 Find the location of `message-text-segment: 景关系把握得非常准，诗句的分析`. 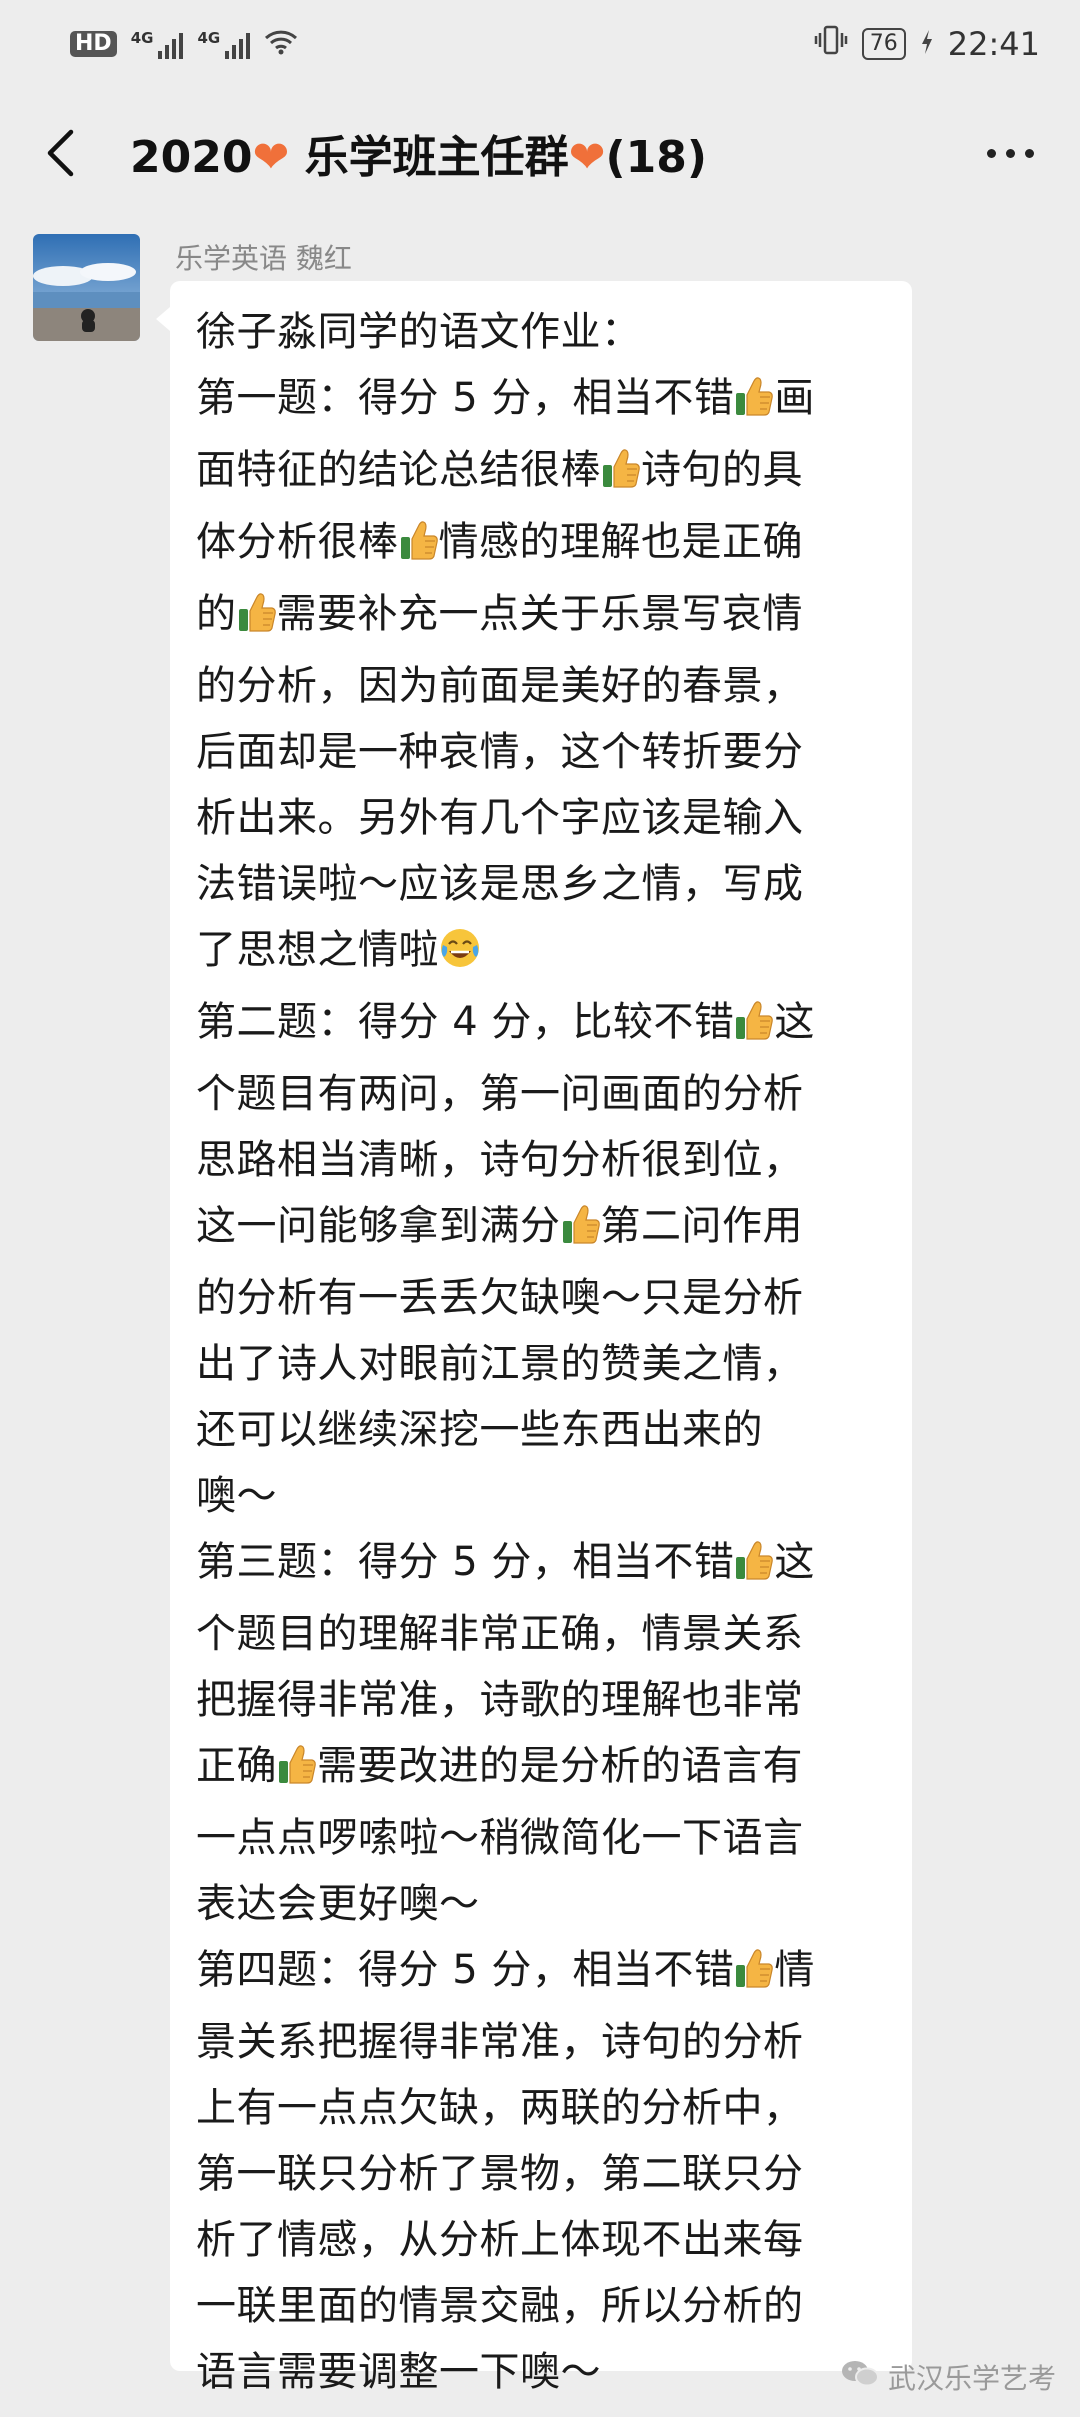

message-text-segment: 景关系把握得非常准，诗句的分析 is located at coordinates (500, 2042).